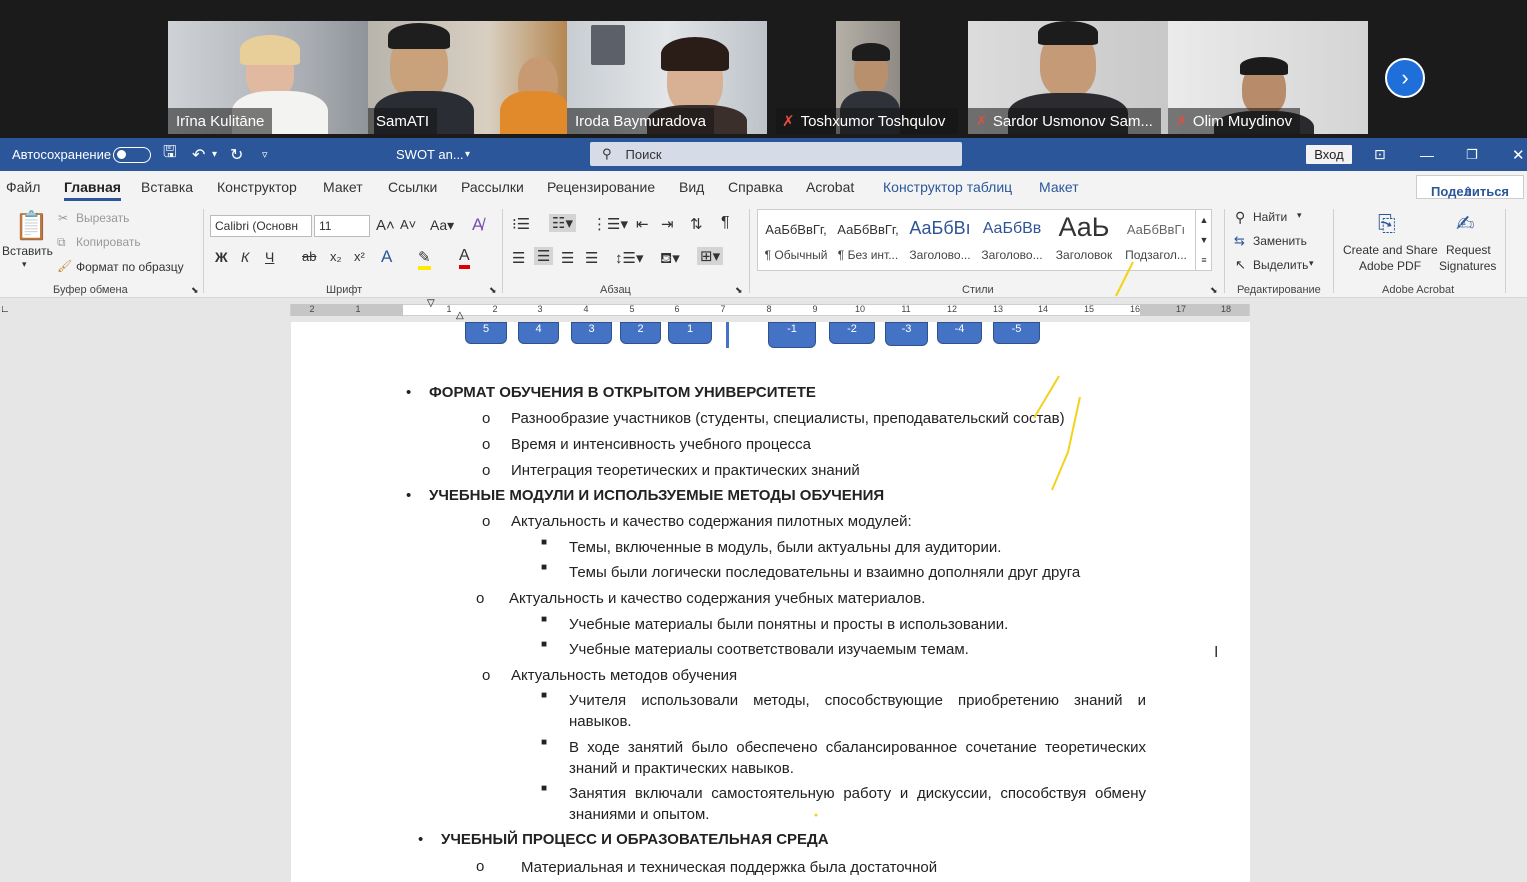 The height and width of the screenshot is (882, 1527). What do you see at coordinates (816, 815) in the screenshot?
I see `annotation-dot` at bounding box center [816, 815].